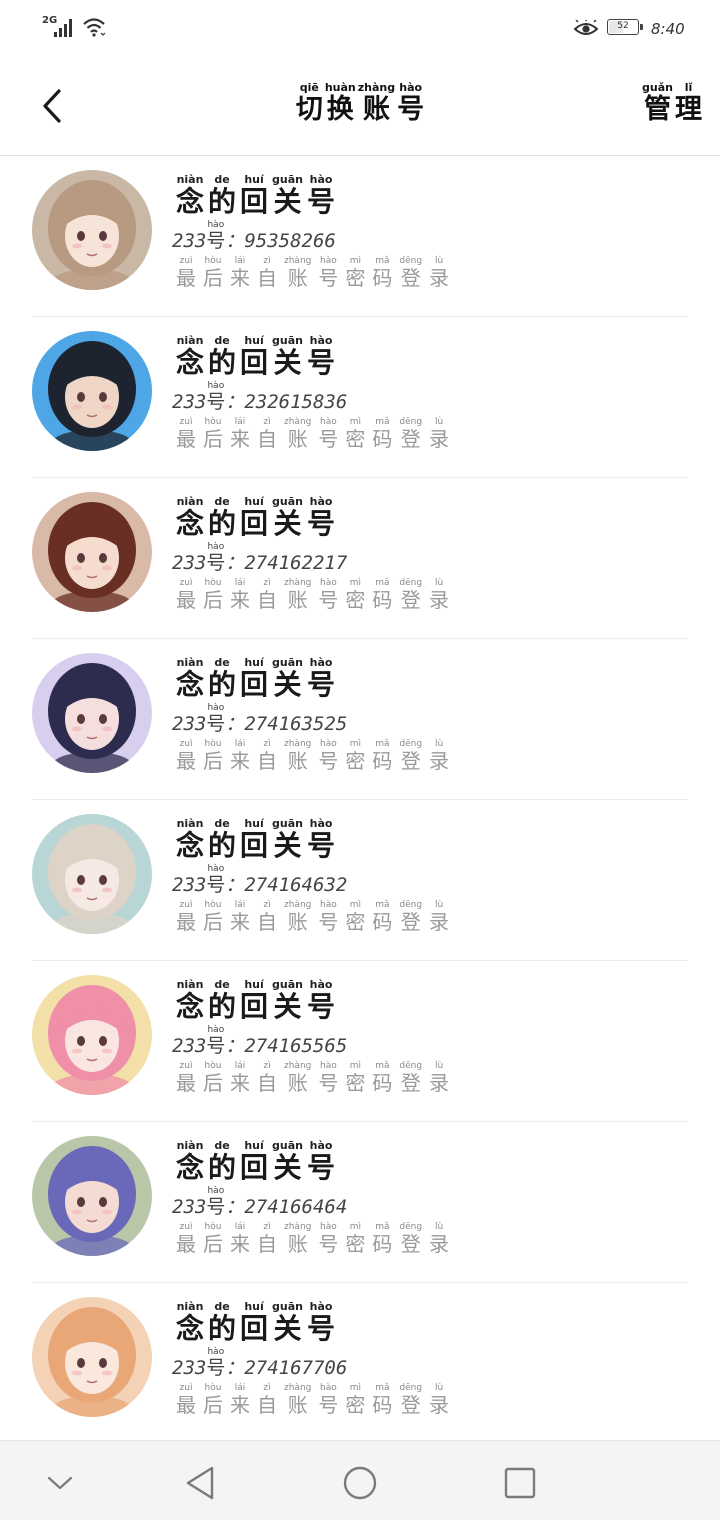  What do you see at coordinates (267, 905) in the screenshot?
I see `hint-char-pinyin: zì` at bounding box center [267, 905].